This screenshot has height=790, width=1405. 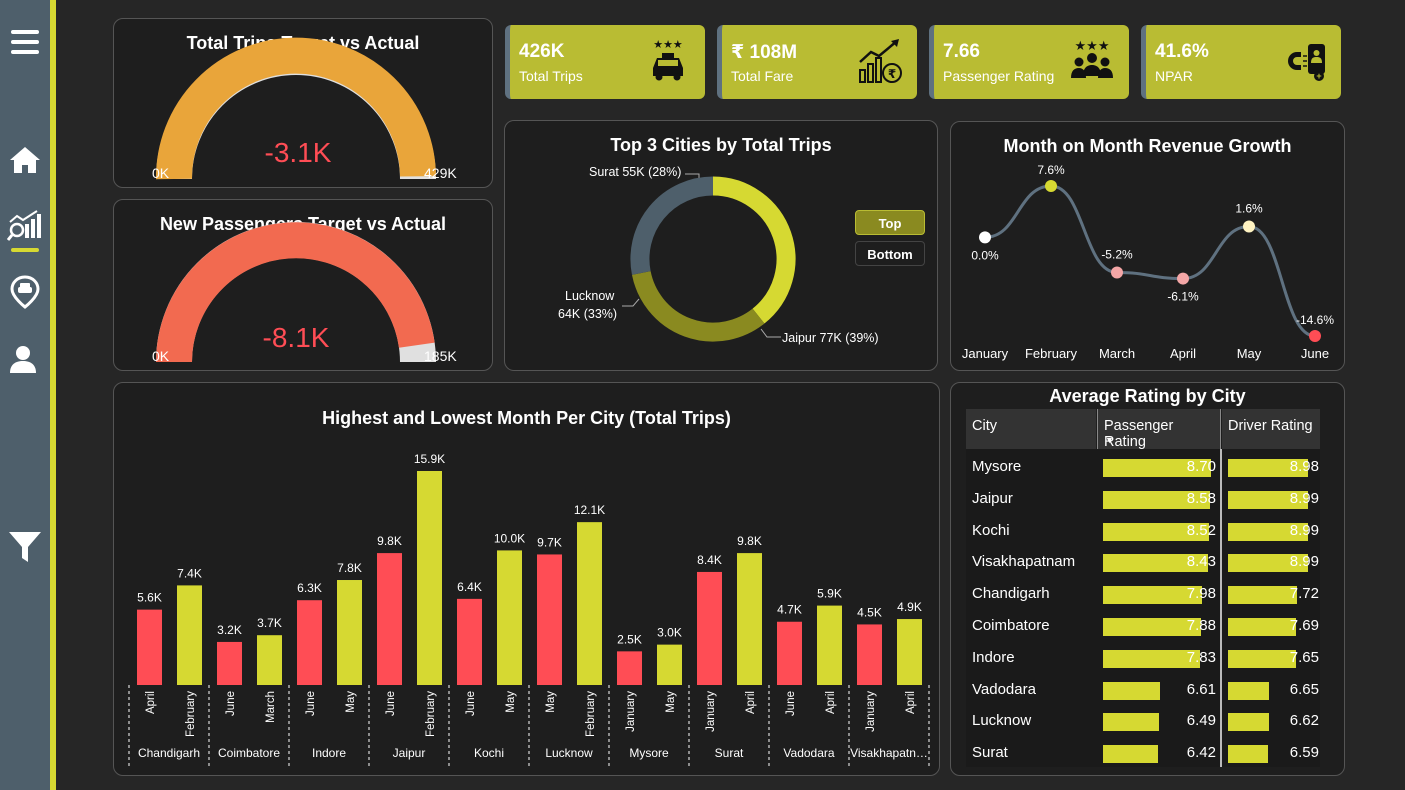 I want to click on x-tick-label: May, so click(x=1249, y=353).